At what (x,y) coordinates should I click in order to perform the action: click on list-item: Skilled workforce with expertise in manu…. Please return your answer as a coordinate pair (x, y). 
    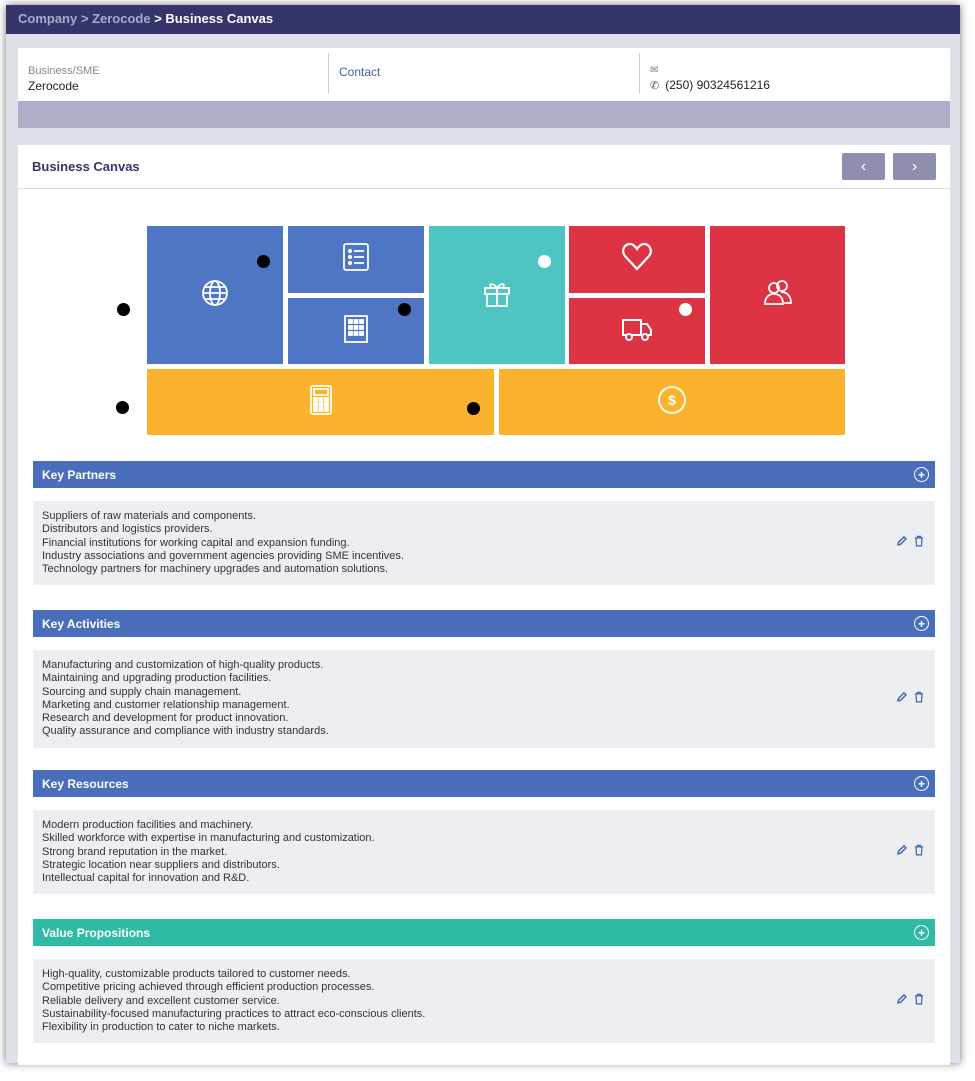
    Looking at the image, I should click on (208, 838).